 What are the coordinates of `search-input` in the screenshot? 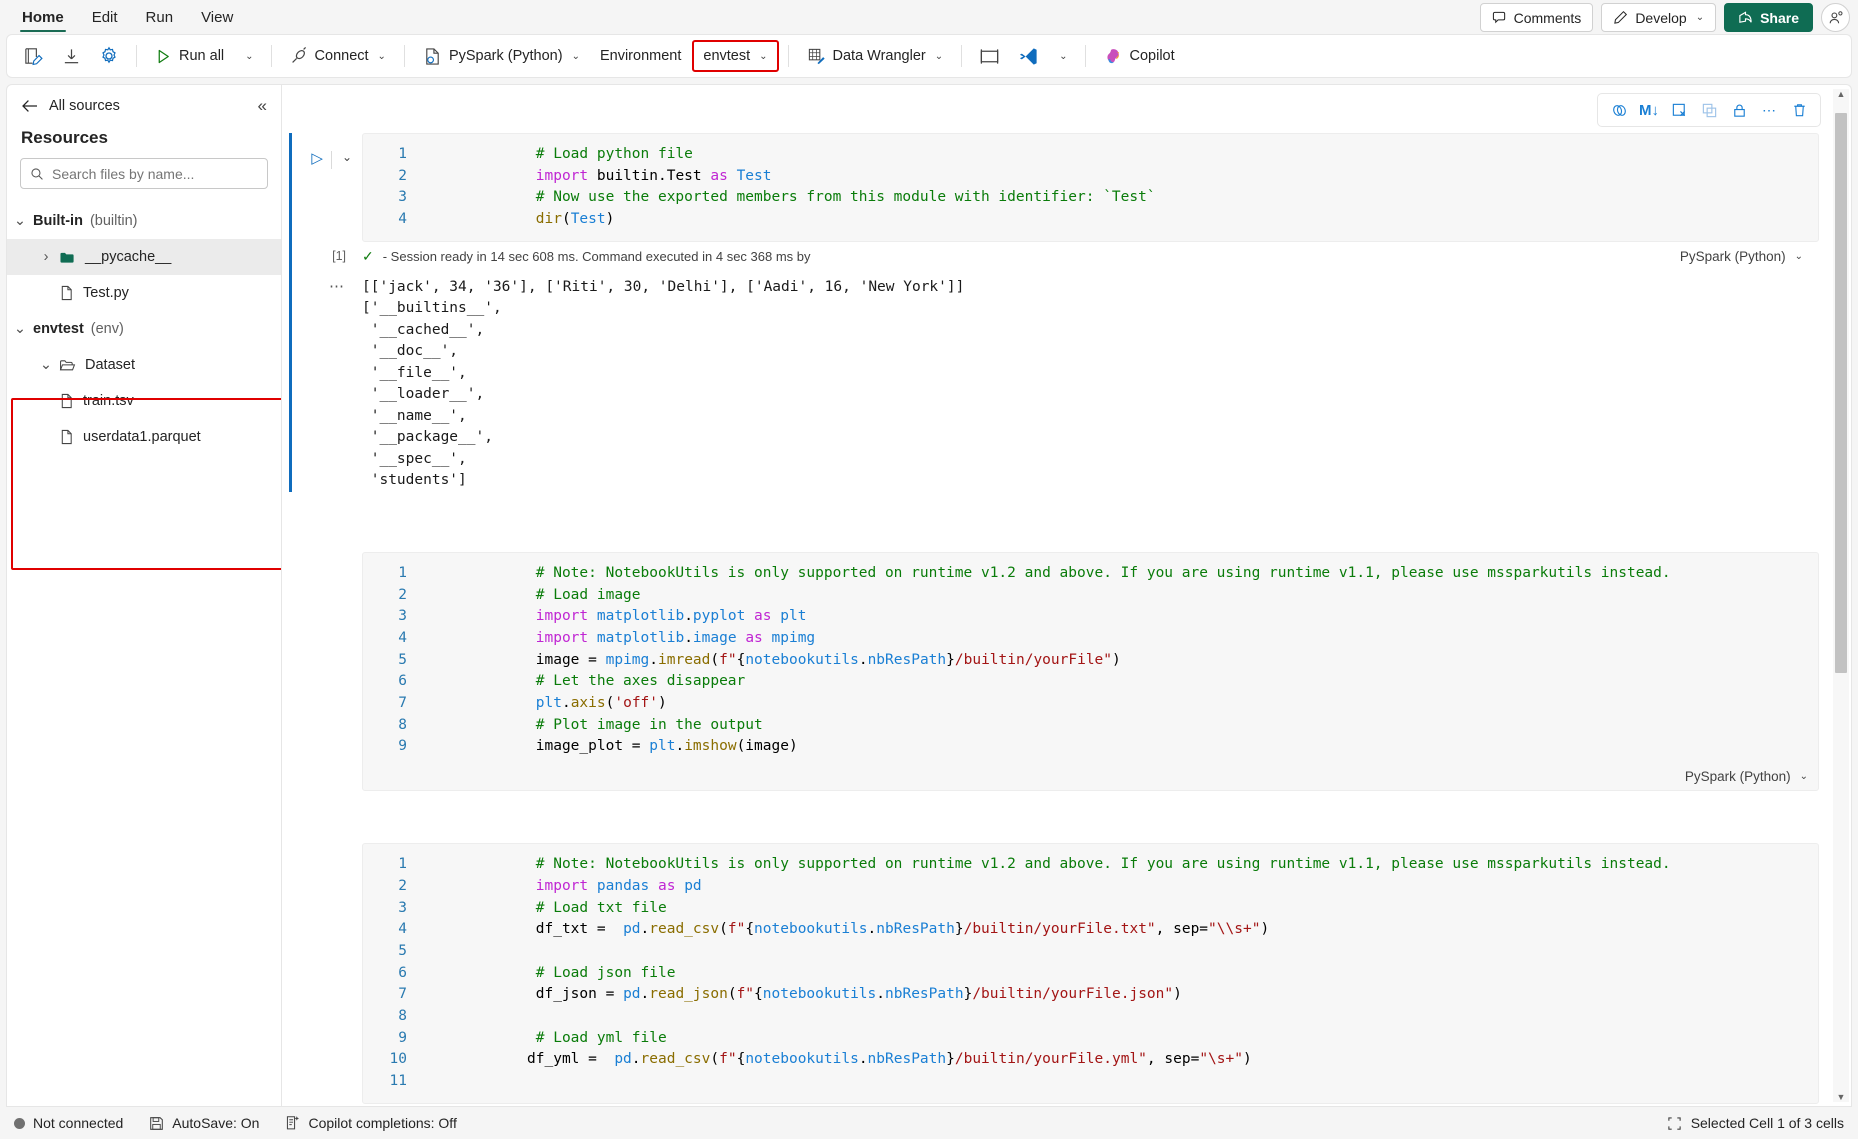 It's located at (155, 173).